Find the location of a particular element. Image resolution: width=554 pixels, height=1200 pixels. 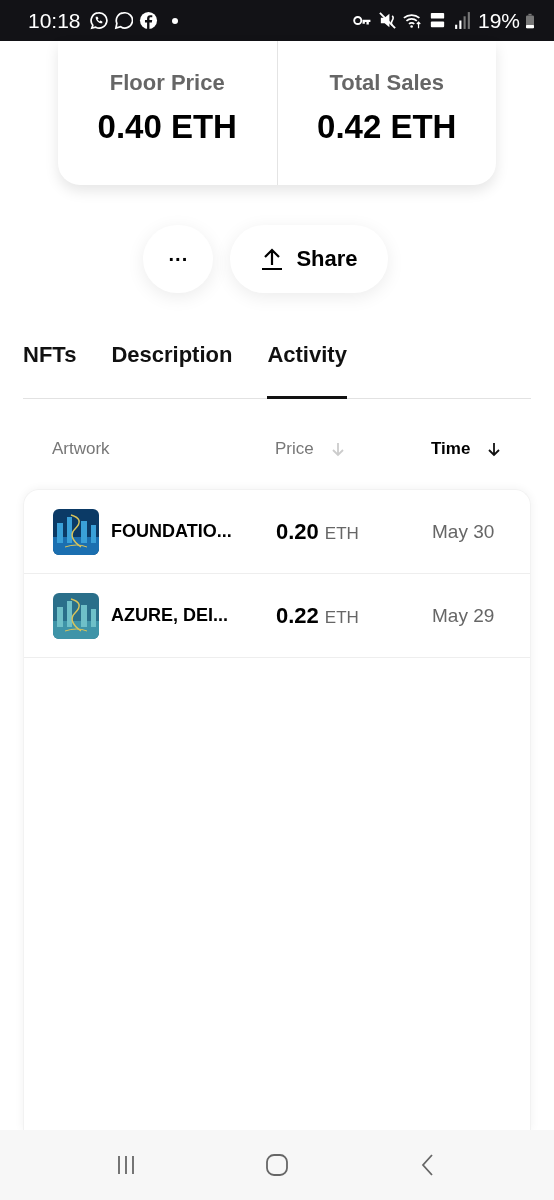

stat-value: 0.40 ETH is located at coordinates (167, 127).